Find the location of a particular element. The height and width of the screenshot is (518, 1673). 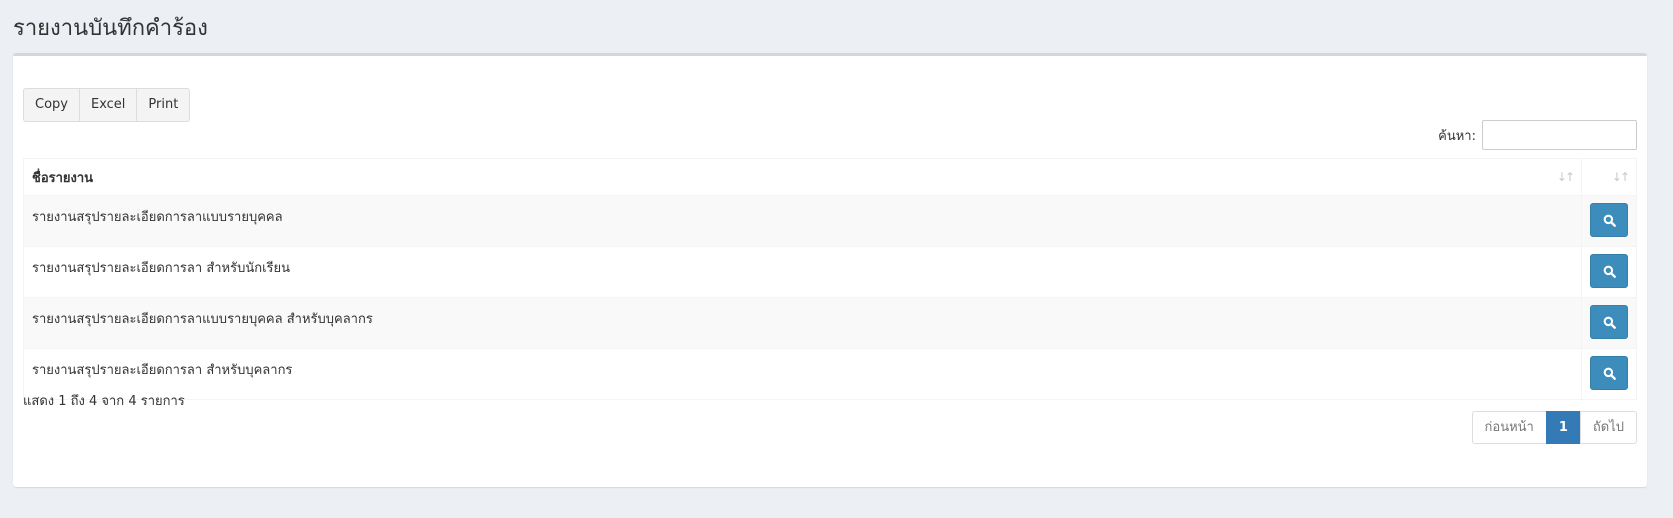

copy-button: Copy is located at coordinates (51, 105).